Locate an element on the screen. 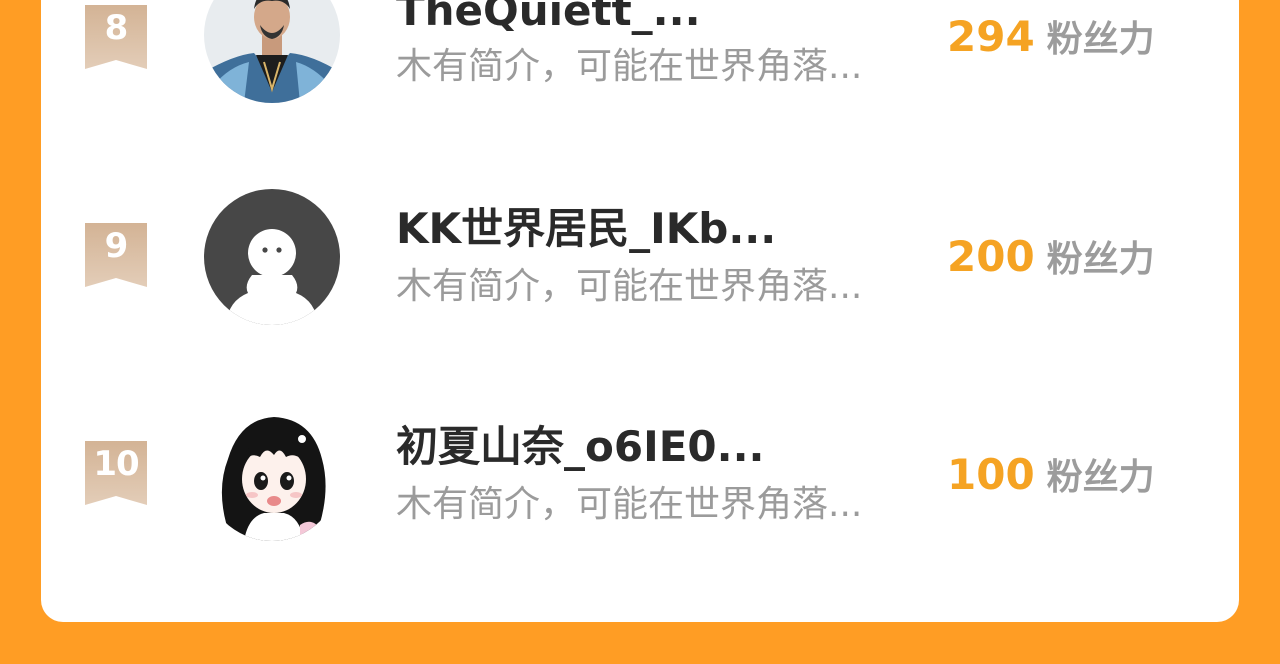 This screenshot has height=664, width=1280. rank-number: 9 is located at coordinates (116, 246).